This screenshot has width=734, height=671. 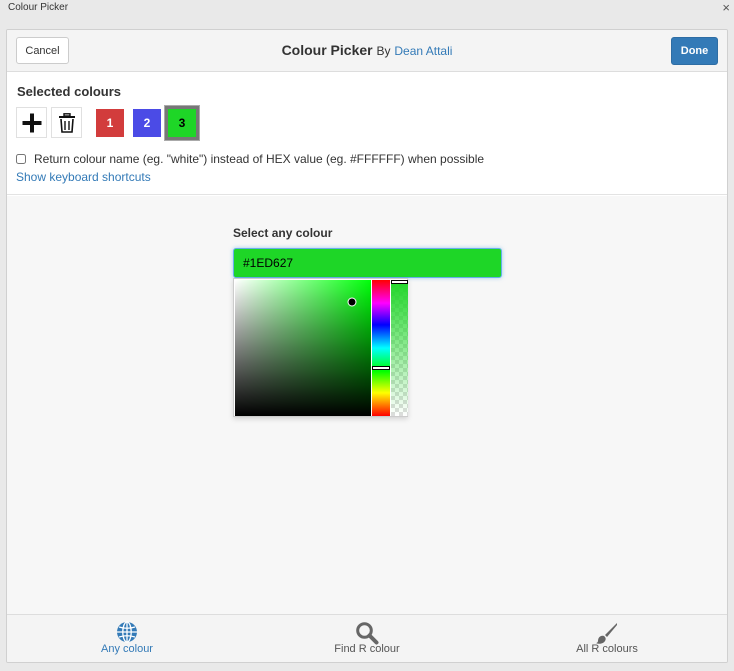 What do you see at coordinates (607, 649) in the screenshot?
I see `tab-all-r-colours-label: All R colours` at bounding box center [607, 649].